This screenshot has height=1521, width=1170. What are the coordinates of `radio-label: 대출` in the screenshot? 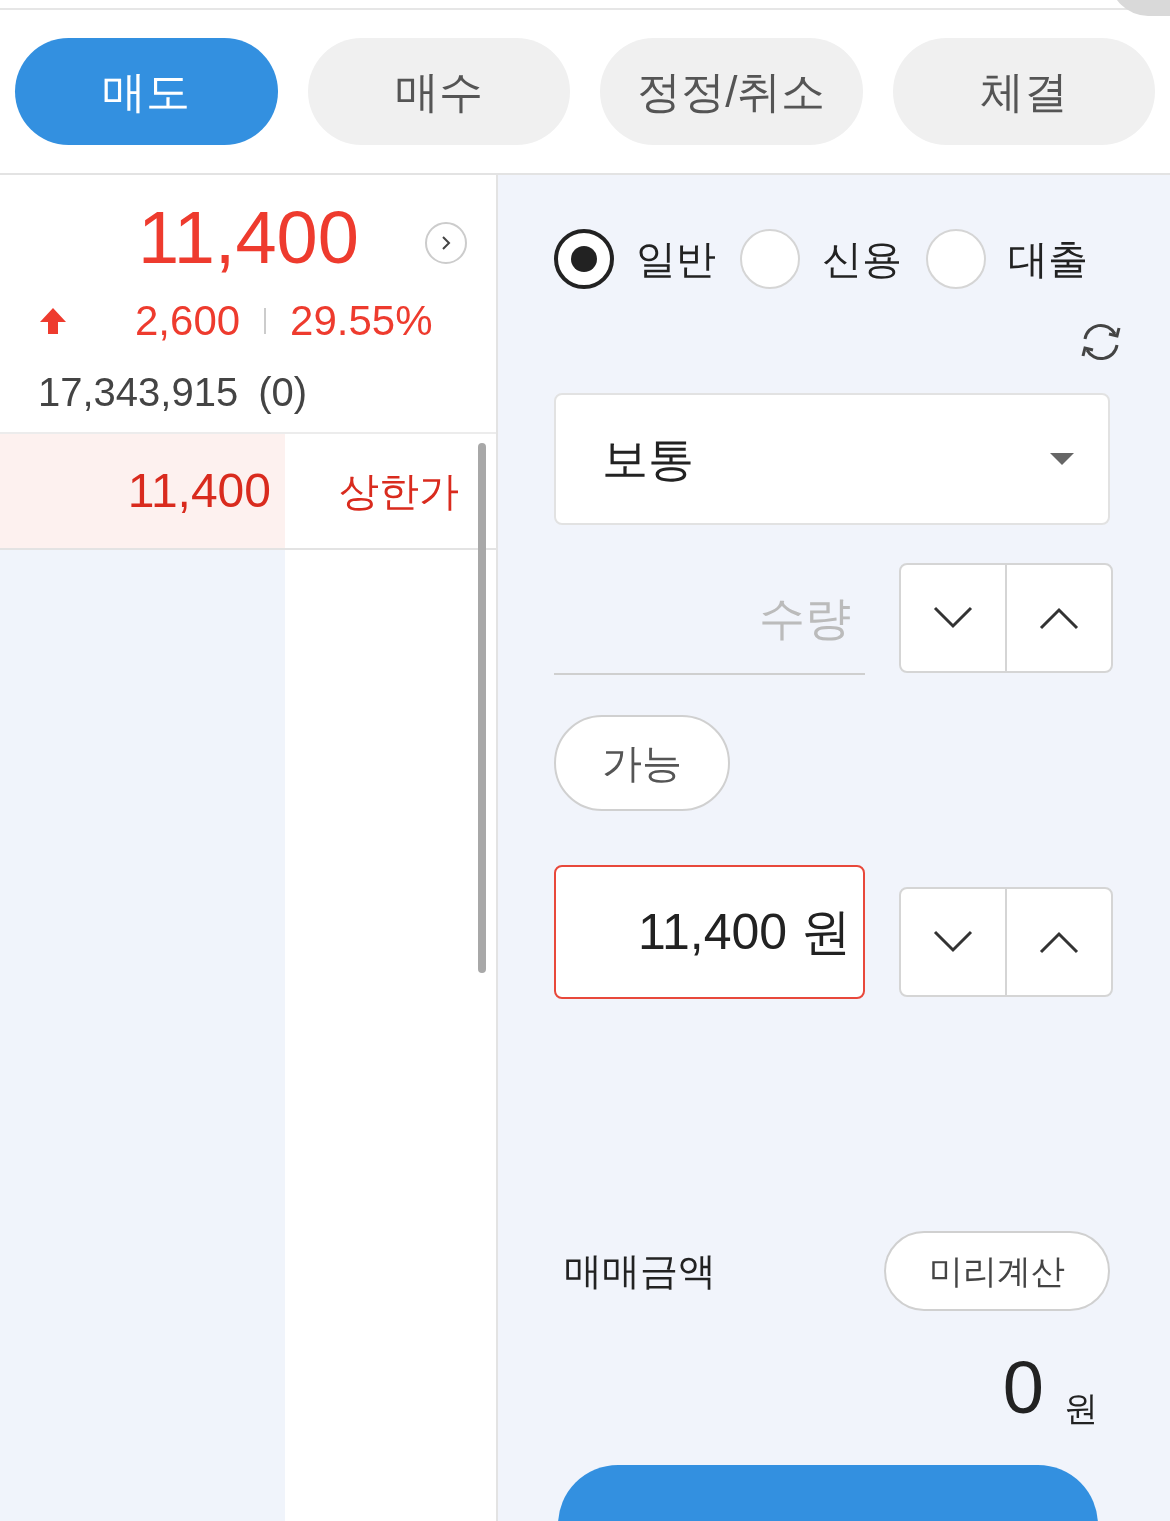 It's located at (1048, 259).